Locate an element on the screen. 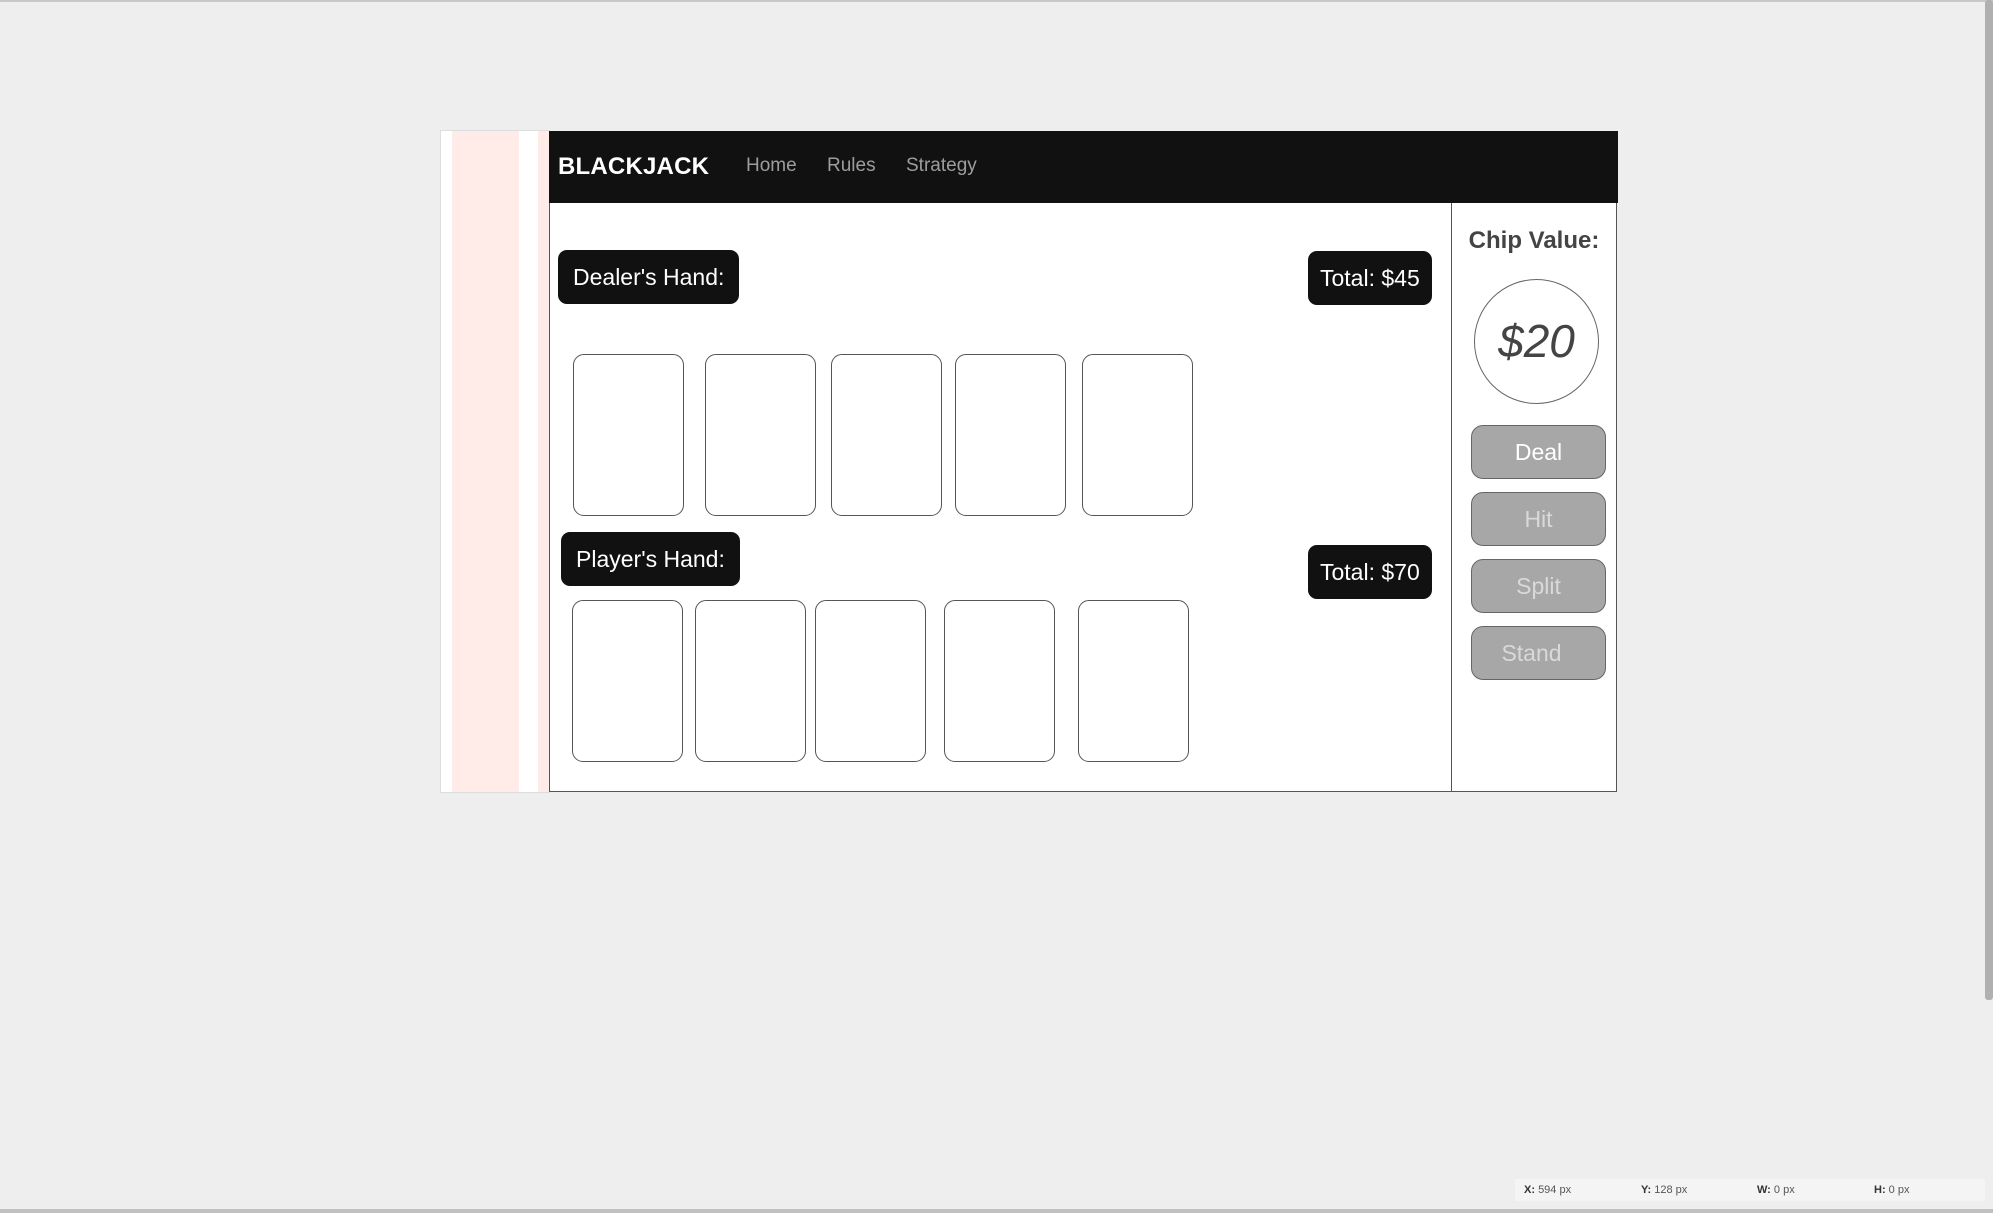 The height and width of the screenshot is (1213, 1993). status-h: H: 0 px is located at coordinates (1891, 1190).